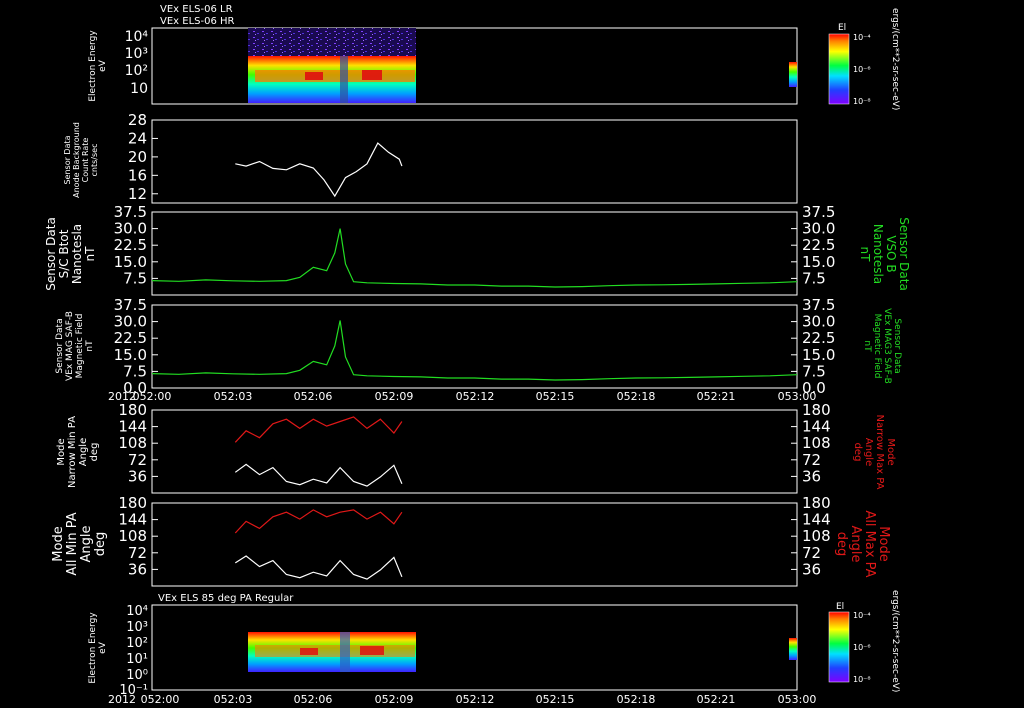  I want to click on time-tick-label: 052:21, so click(716, 396).